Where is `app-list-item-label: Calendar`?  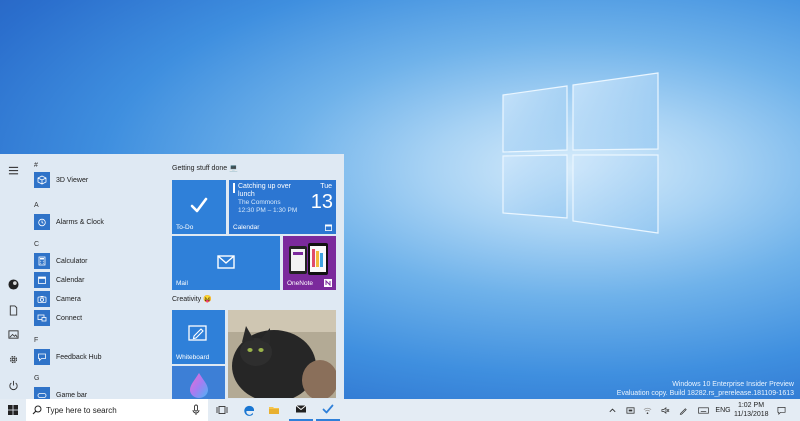 app-list-item-label: Calendar is located at coordinates (70, 280).